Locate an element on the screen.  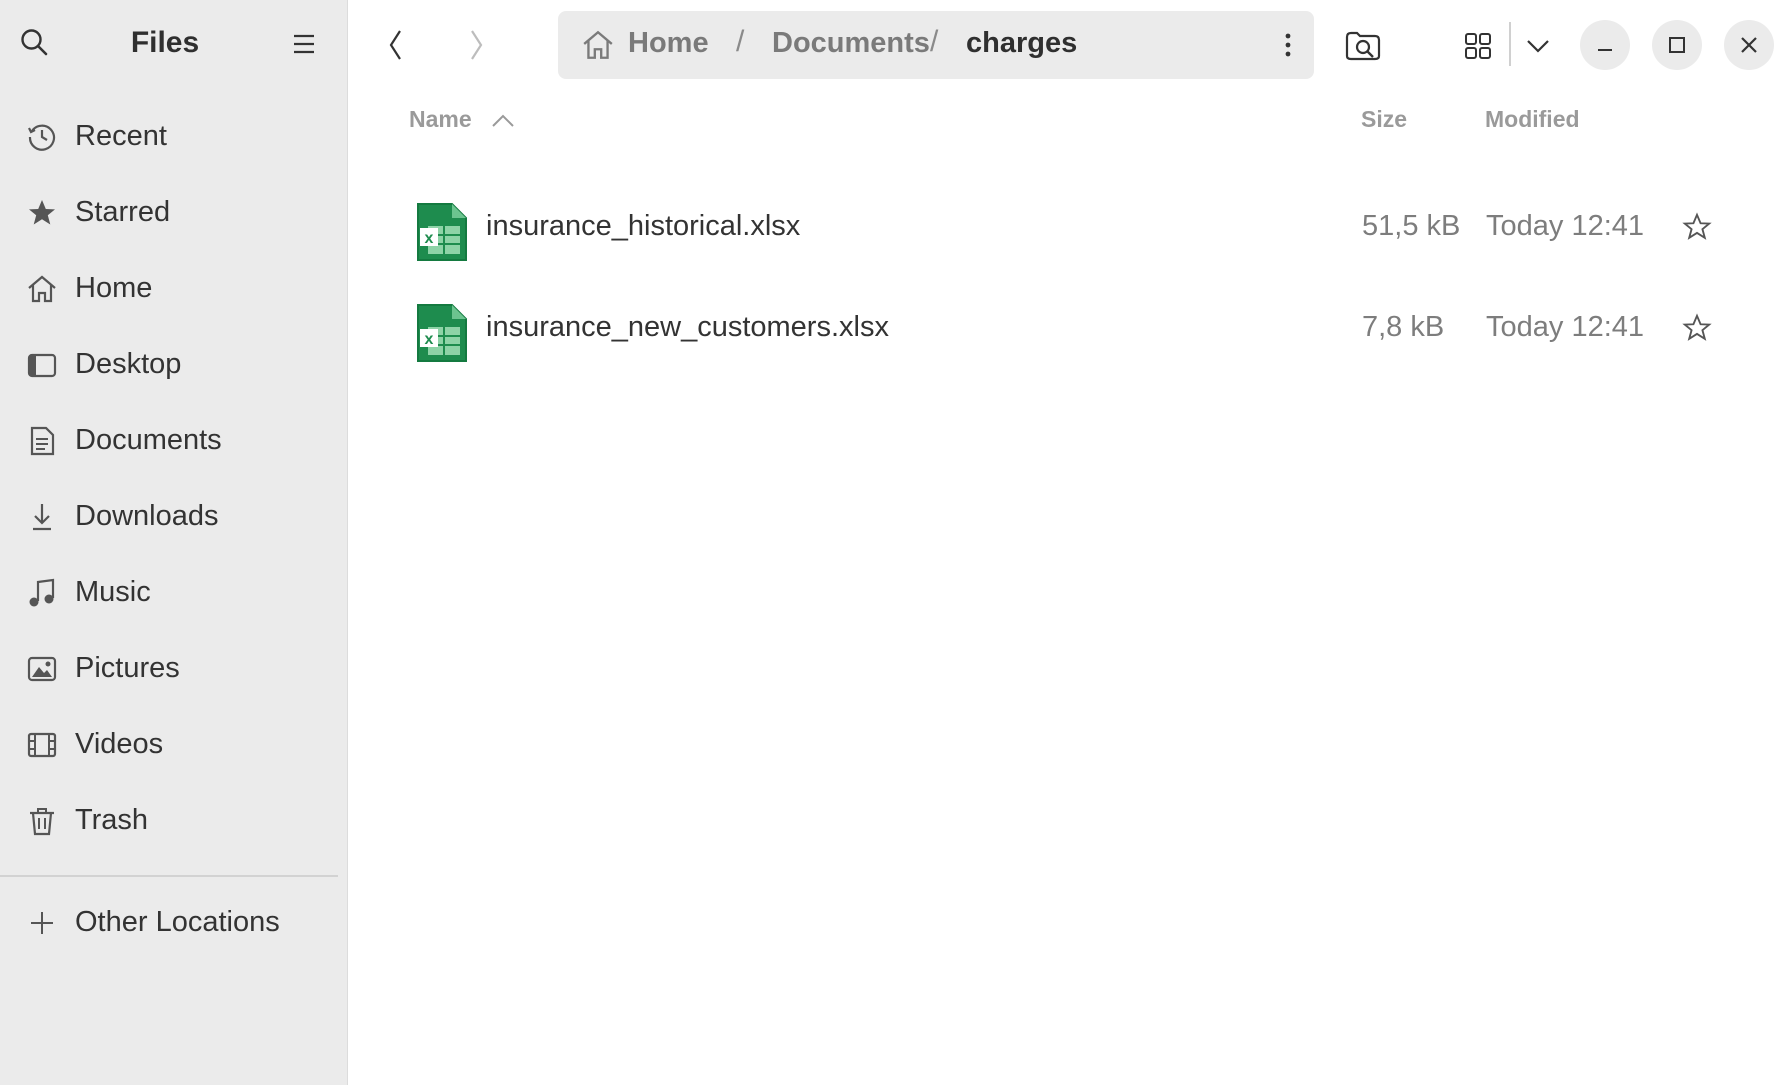
breadcrumb-documents: Documents is located at coordinates (851, 43).